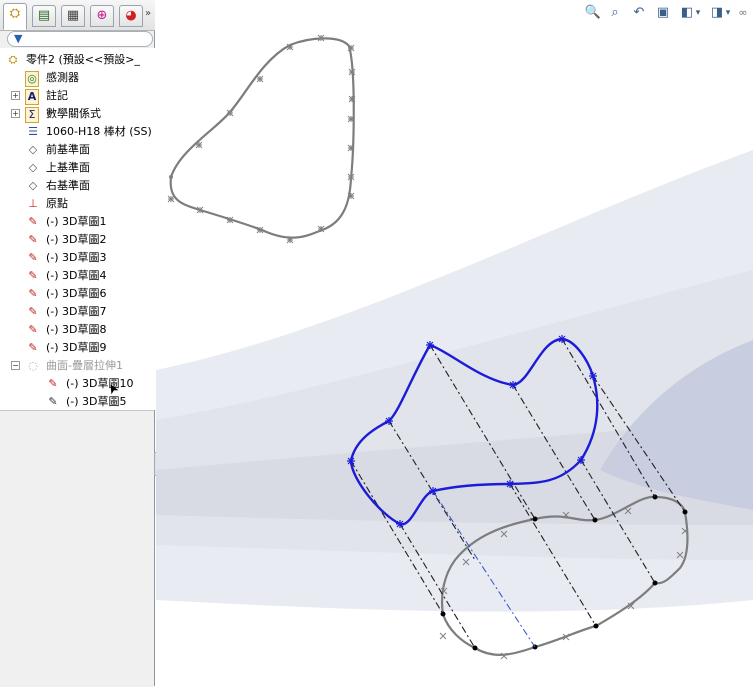 Image resolution: width=753 pixels, height=687 pixels. I want to click on hide-show-items-icon: ∞, so click(743, 13).